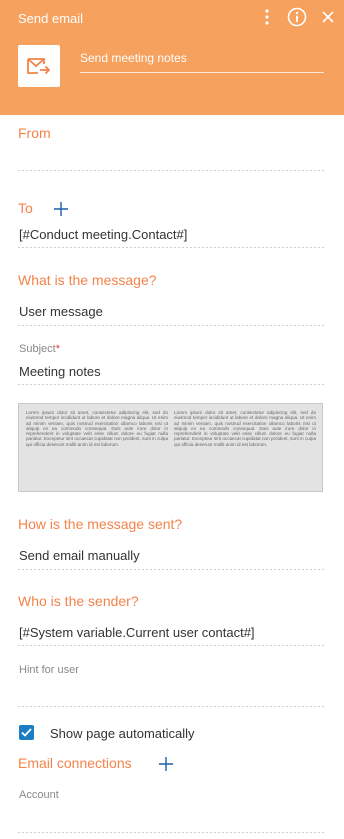 The width and height of the screenshot is (344, 839). I want to click on subject-field: Meeting notes, so click(60, 371).